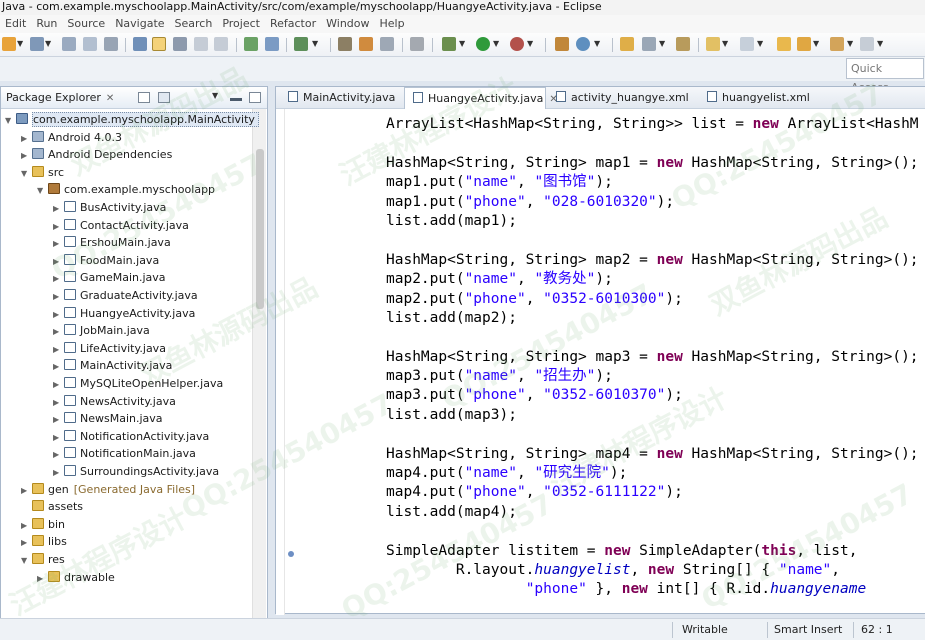 The height and width of the screenshot is (640, 925). I want to click on view-menu-icon: ▼, so click(215, 95).